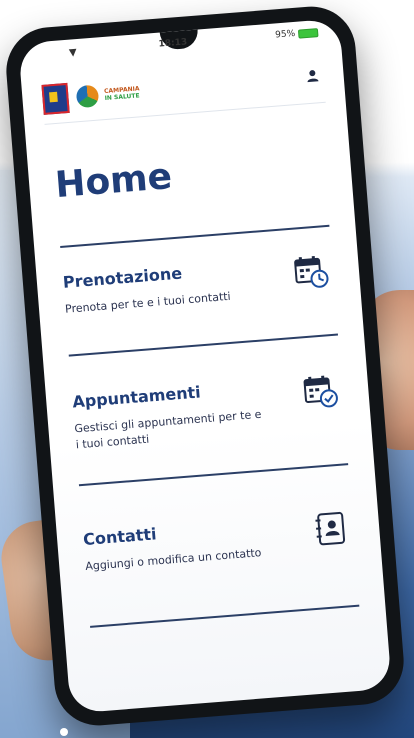  What do you see at coordinates (195, 236) in the screenshot?
I see `divider-top` at bounding box center [195, 236].